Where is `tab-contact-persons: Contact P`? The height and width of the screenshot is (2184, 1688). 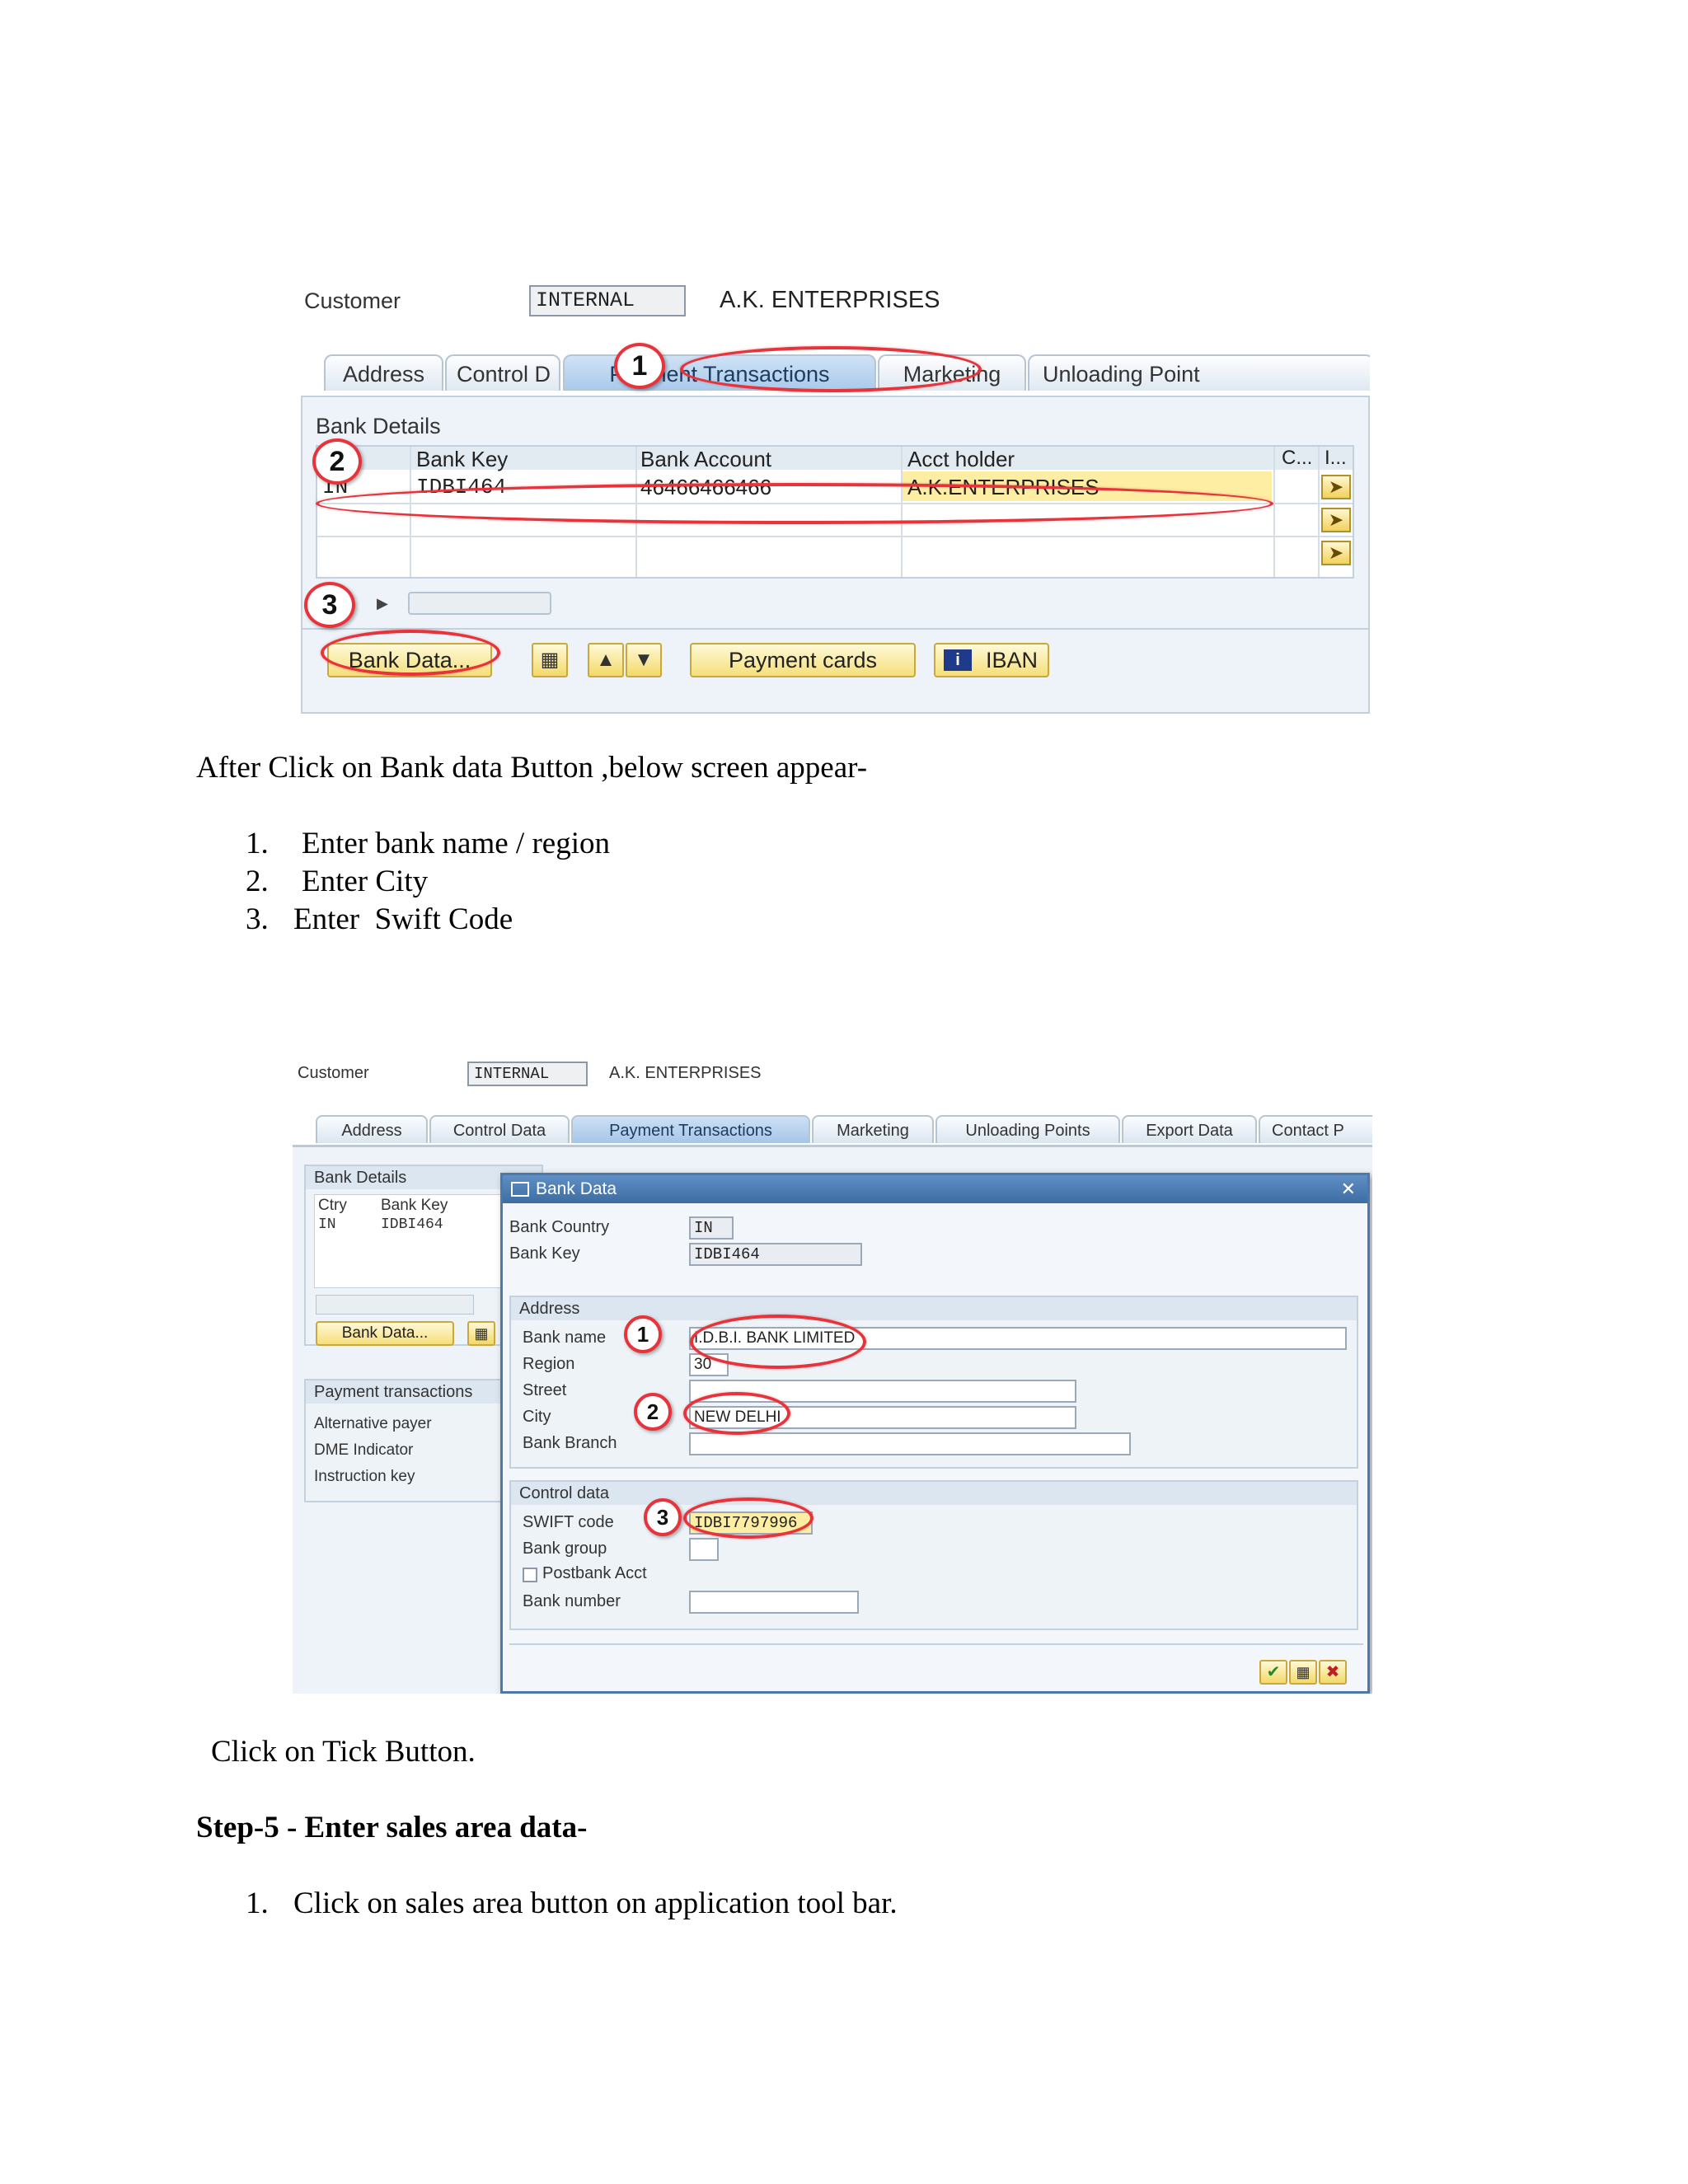
tab-contact-persons: Contact P is located at coordinates (1316, 1129).